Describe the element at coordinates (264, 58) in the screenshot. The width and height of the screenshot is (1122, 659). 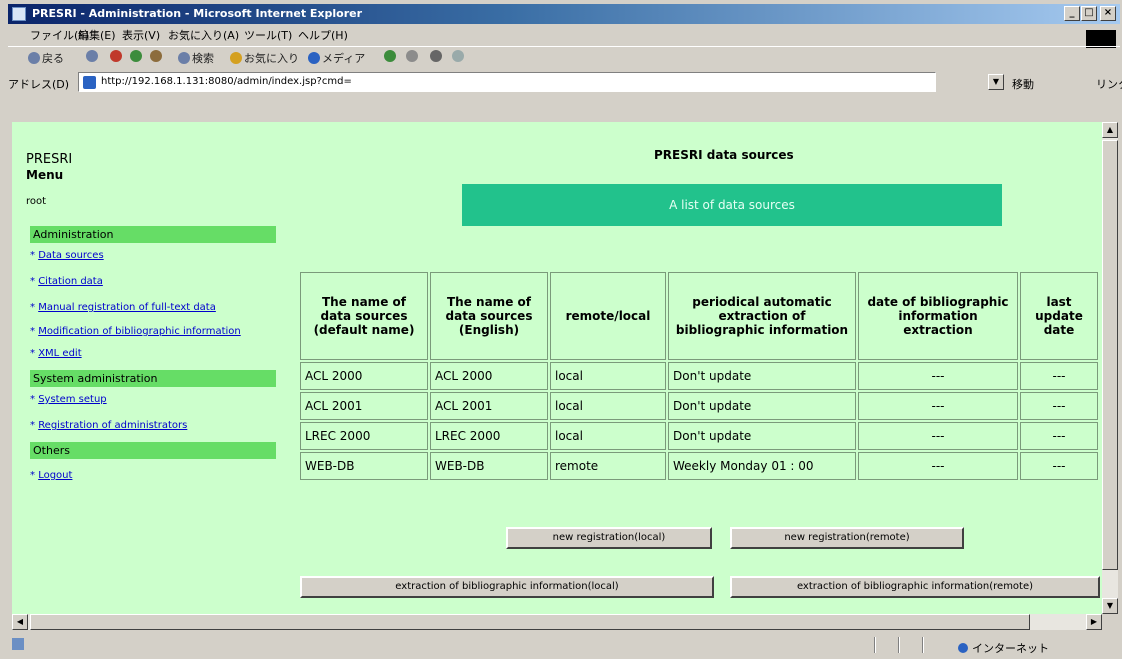
I see `favorites-button: お気に入り` at that location.